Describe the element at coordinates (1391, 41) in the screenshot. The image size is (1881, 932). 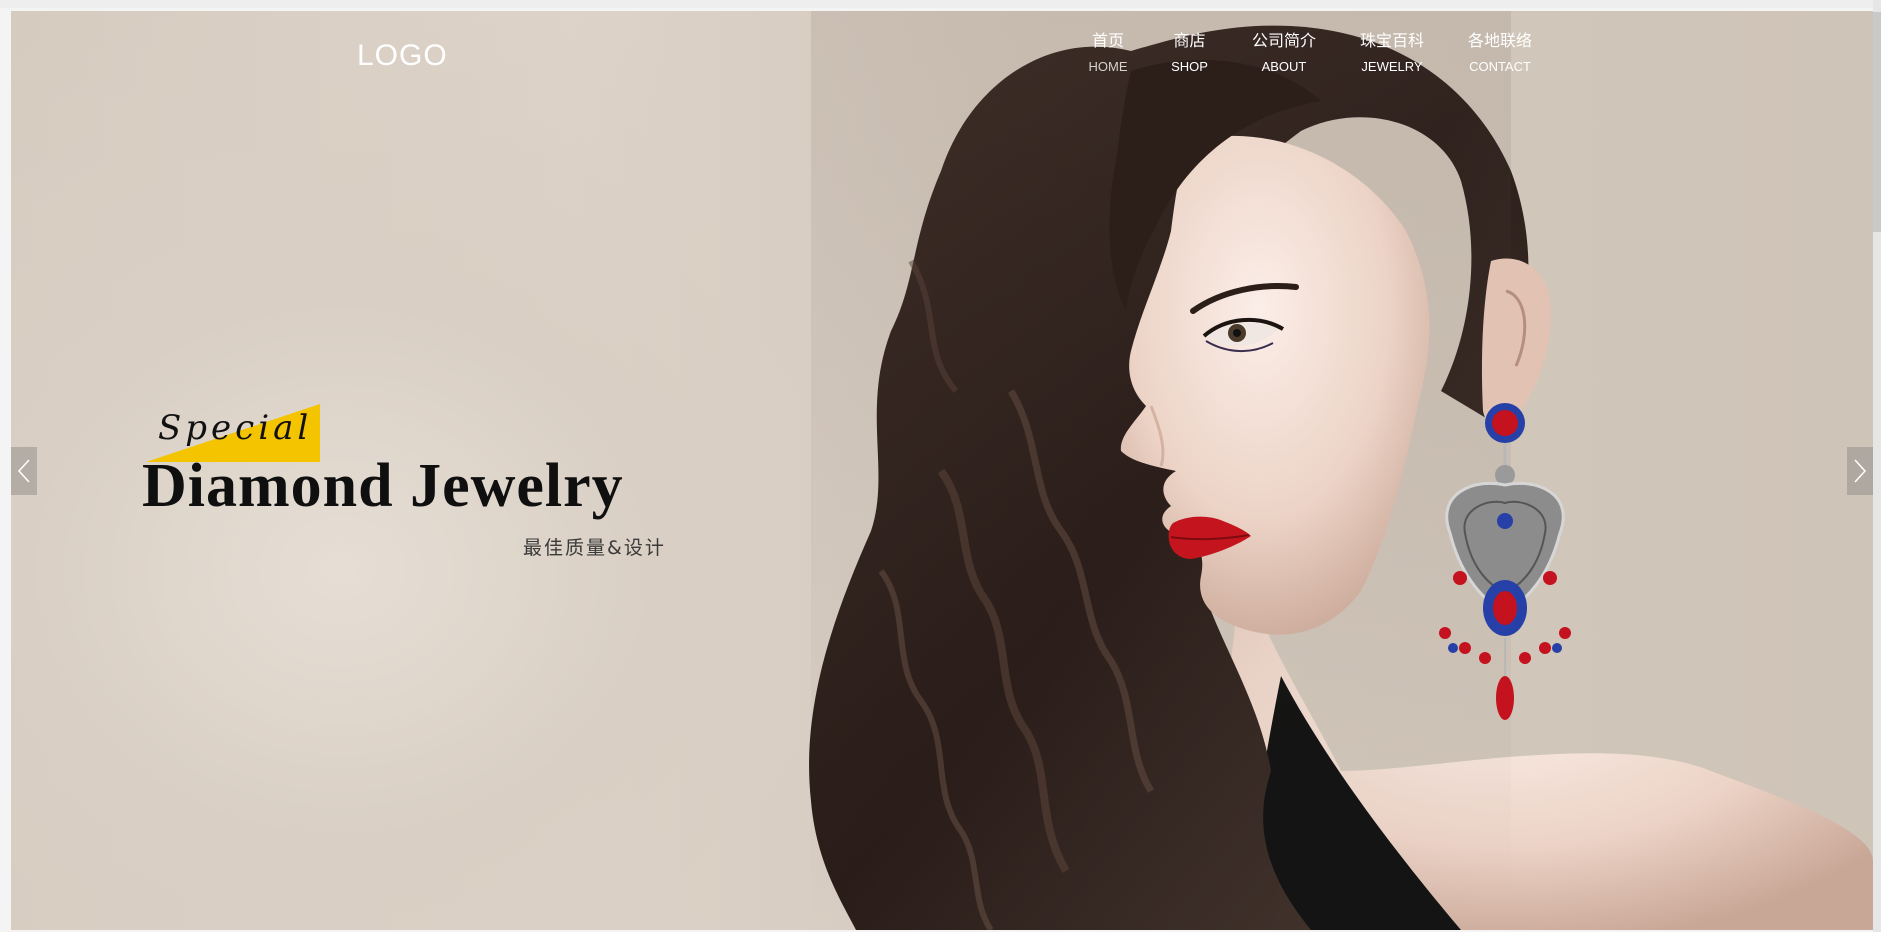
I see `nav-item-label-zh: 珠宝百科` at that location.